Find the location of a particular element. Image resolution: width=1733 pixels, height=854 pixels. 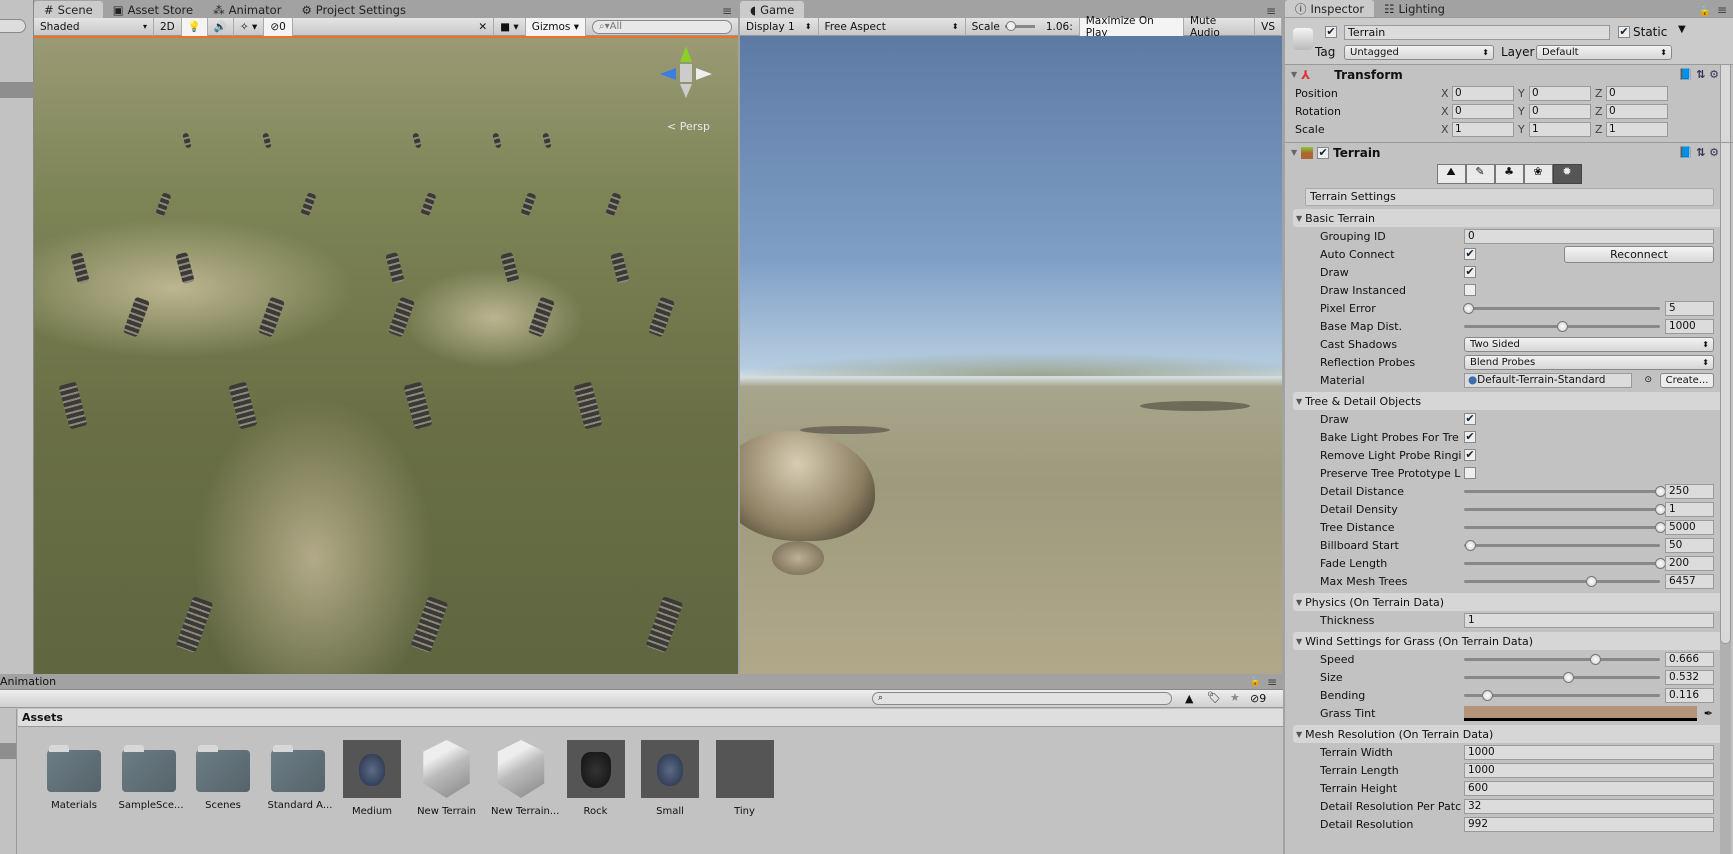

asset-item: Tiny is located at coordinates (745, 778).